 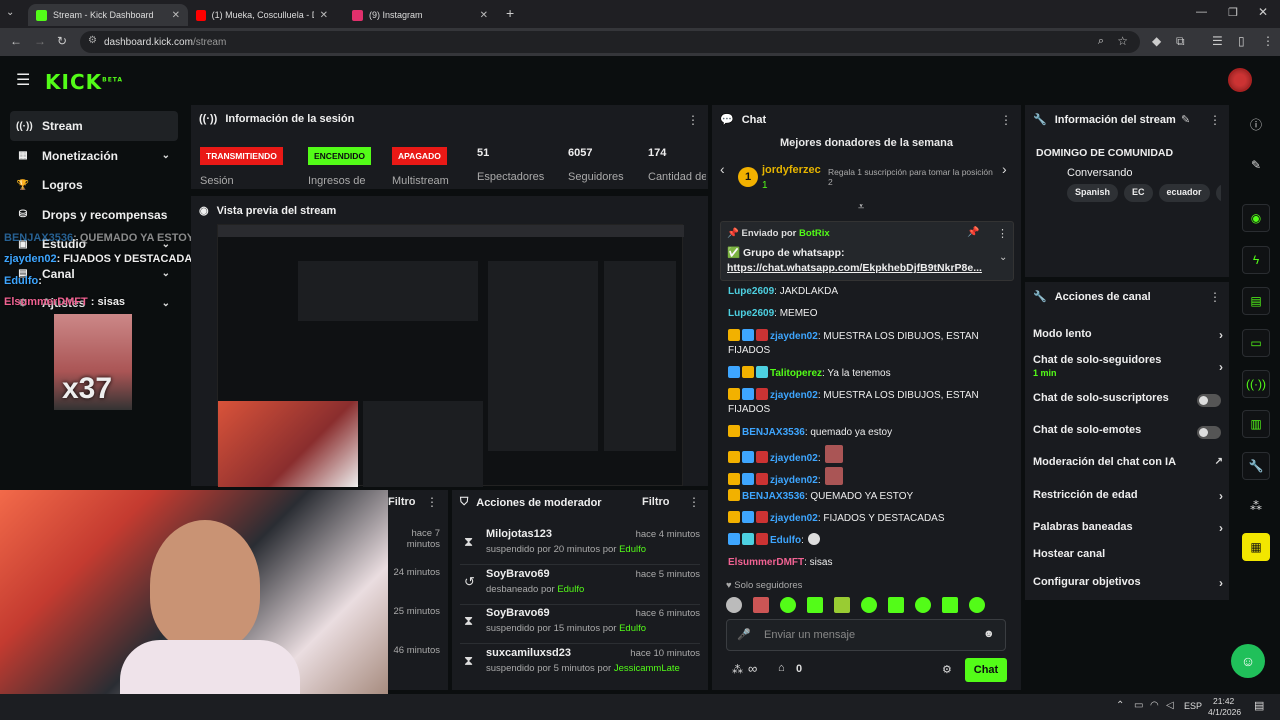 What do you see at coordinates (656, 502) in the screenshot?
I see `mod-actions-filter: Filtro` at bounding box center [656, 502].